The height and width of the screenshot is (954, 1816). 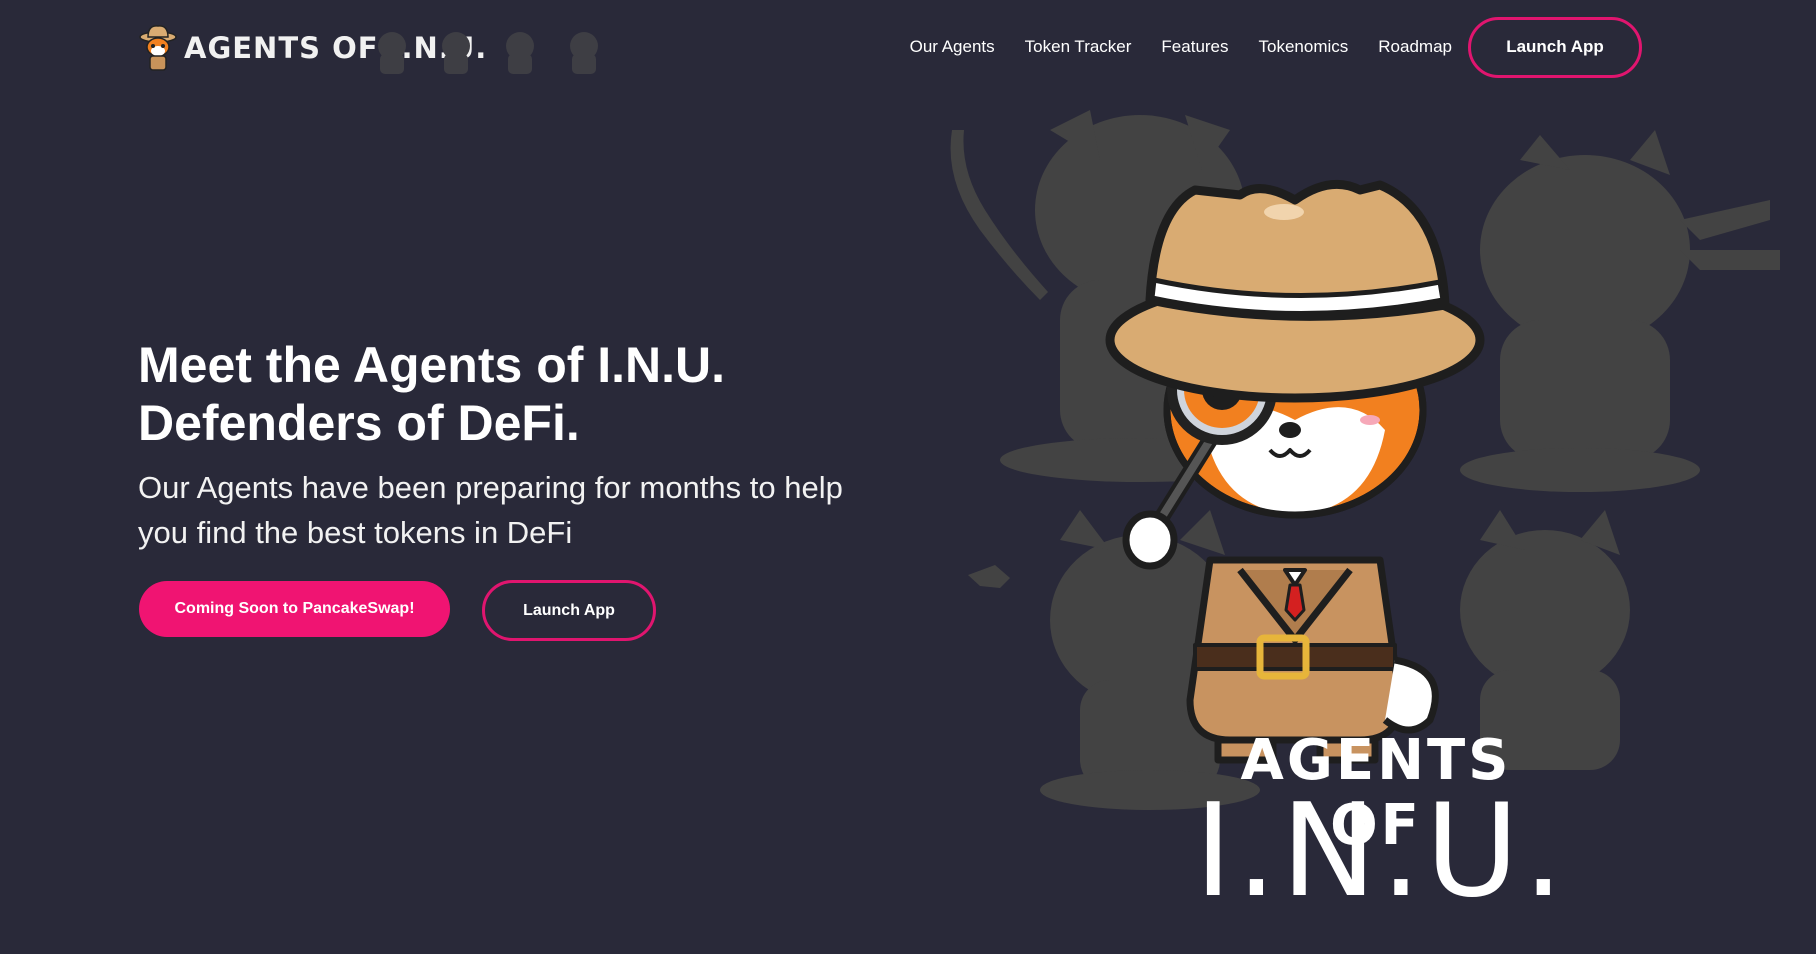 I want to click on hero-launch-app-button: Launch App, so click(x=569, y=610).